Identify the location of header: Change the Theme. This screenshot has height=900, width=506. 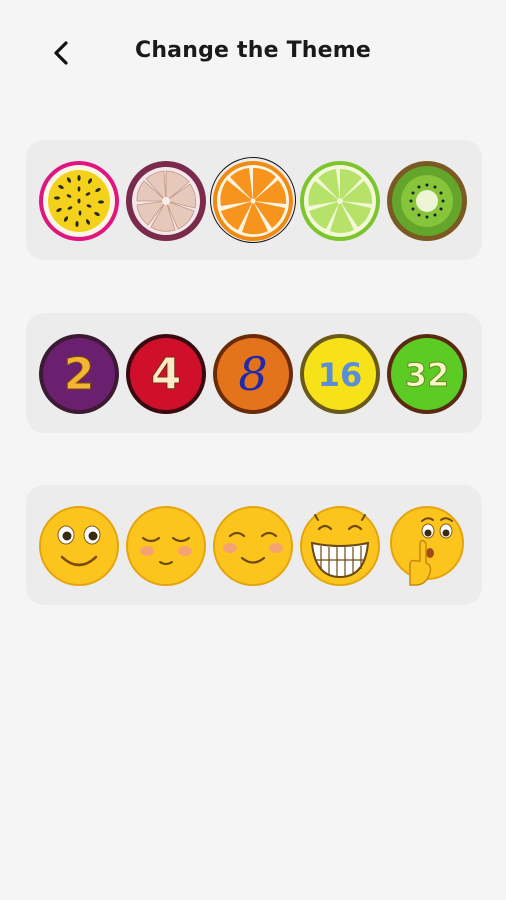
(253, 54).